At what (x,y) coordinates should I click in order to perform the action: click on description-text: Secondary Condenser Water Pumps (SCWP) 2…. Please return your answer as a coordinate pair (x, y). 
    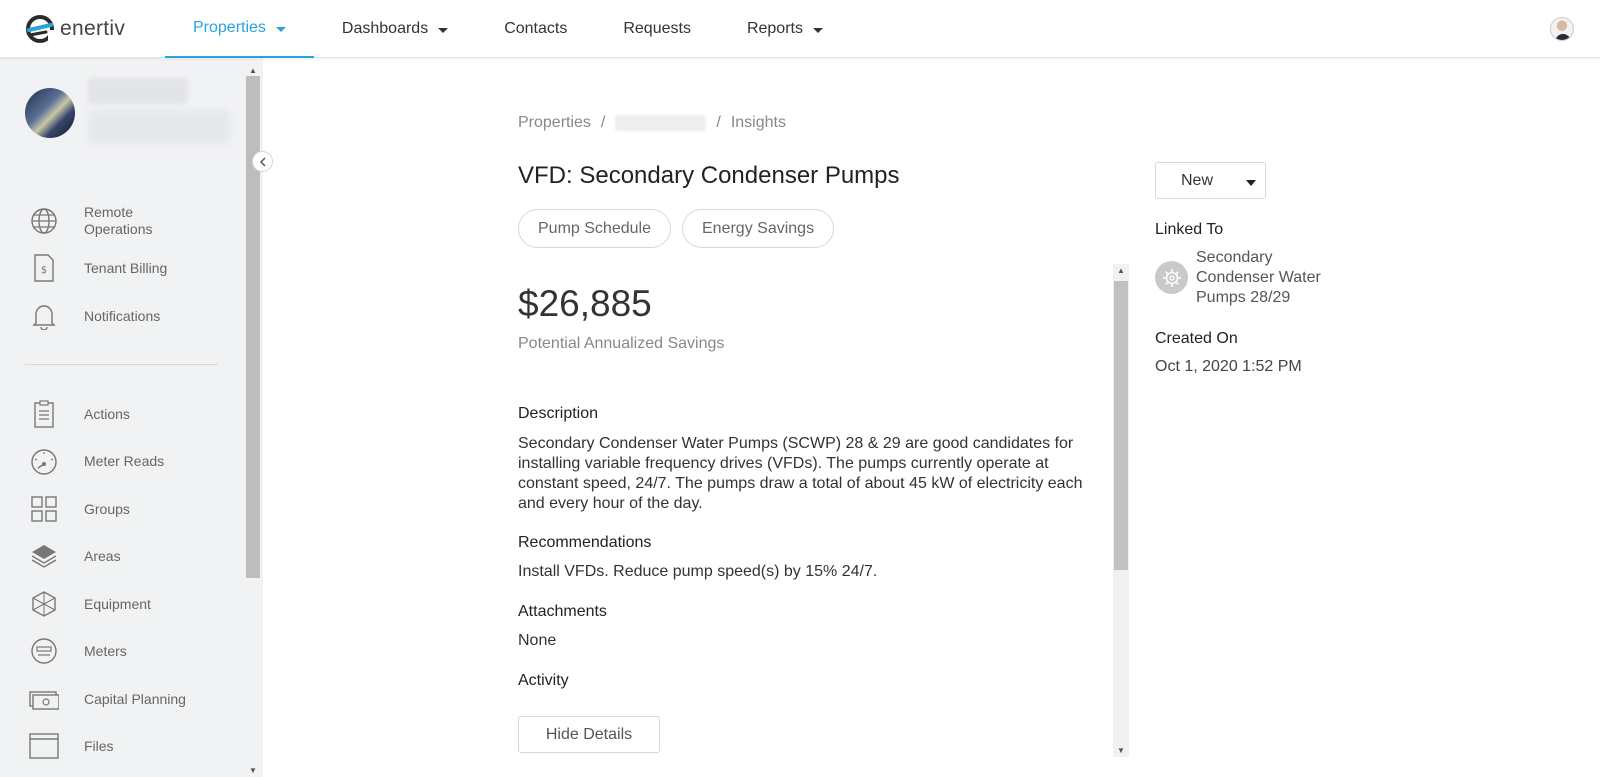
    Looking at the image, I should click on (818, 474).